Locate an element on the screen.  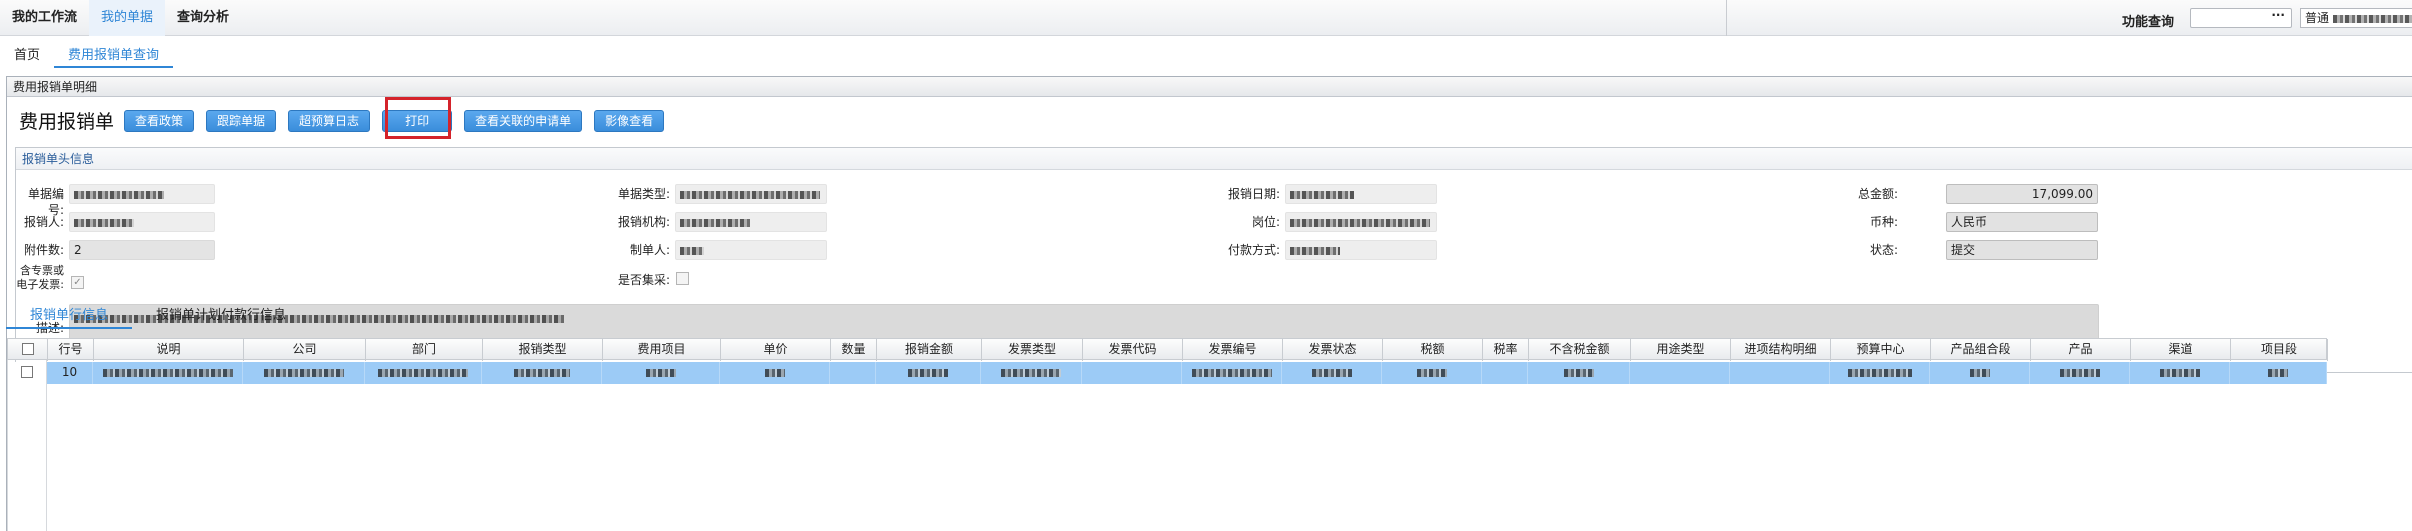
col-header: 报销类型 is located at coordinates (543, 350).